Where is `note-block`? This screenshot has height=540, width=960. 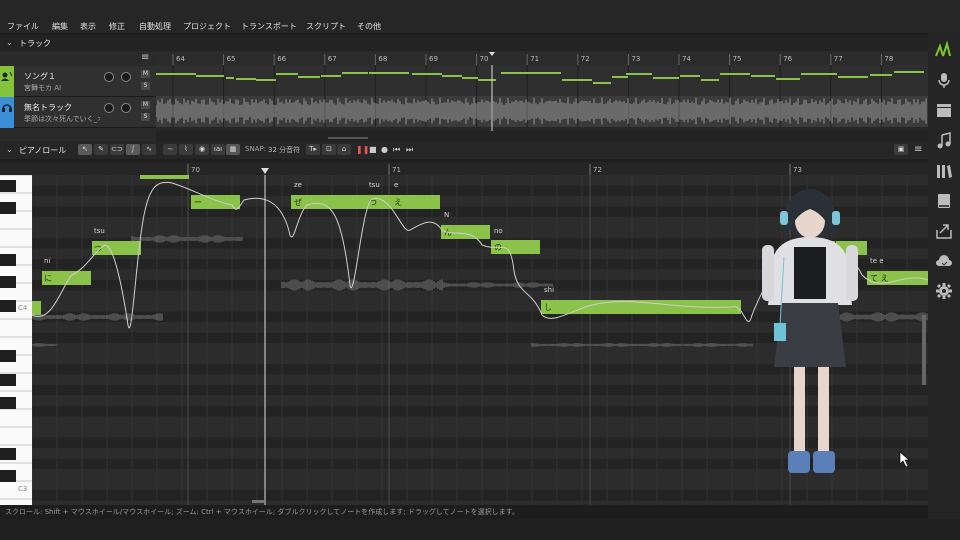
note-block is located at coordinates (365, 202).